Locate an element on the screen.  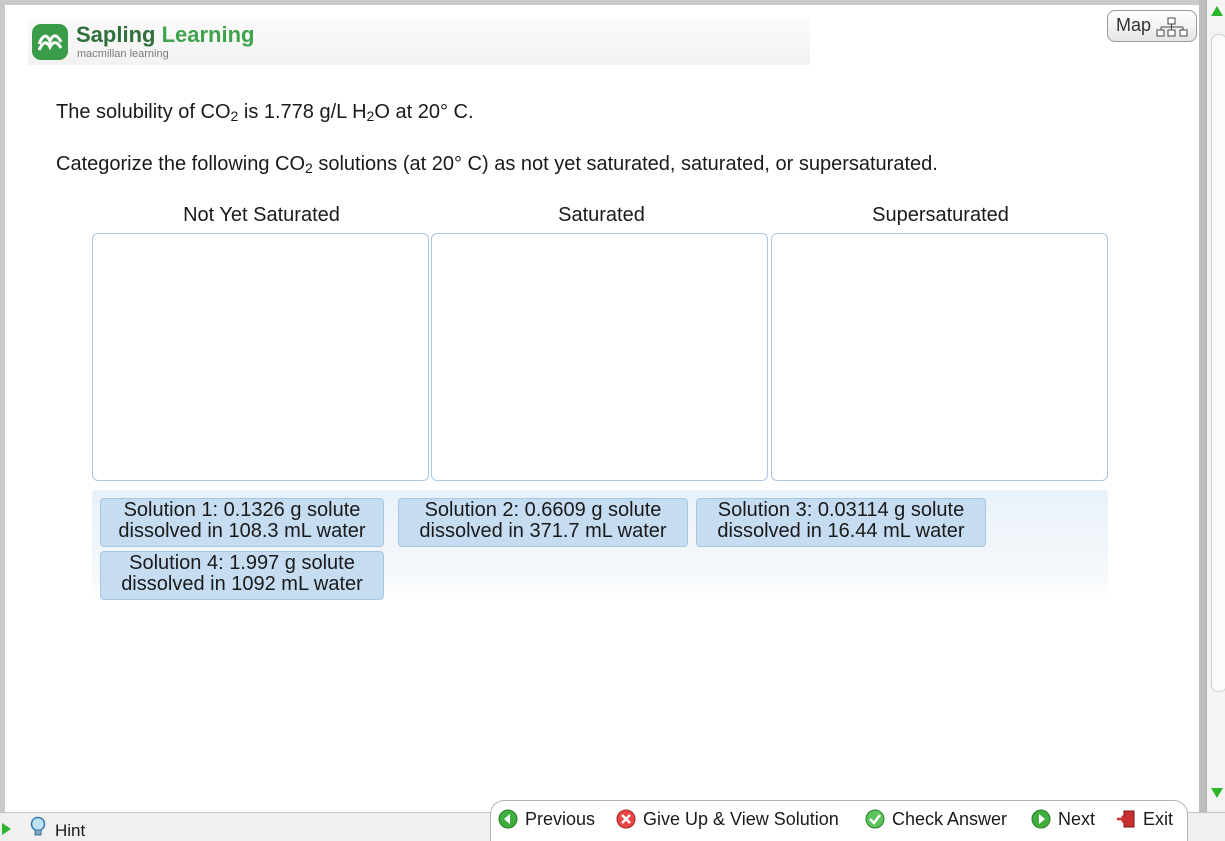
exit-button: Exit is located at coordinates (1144, 819).